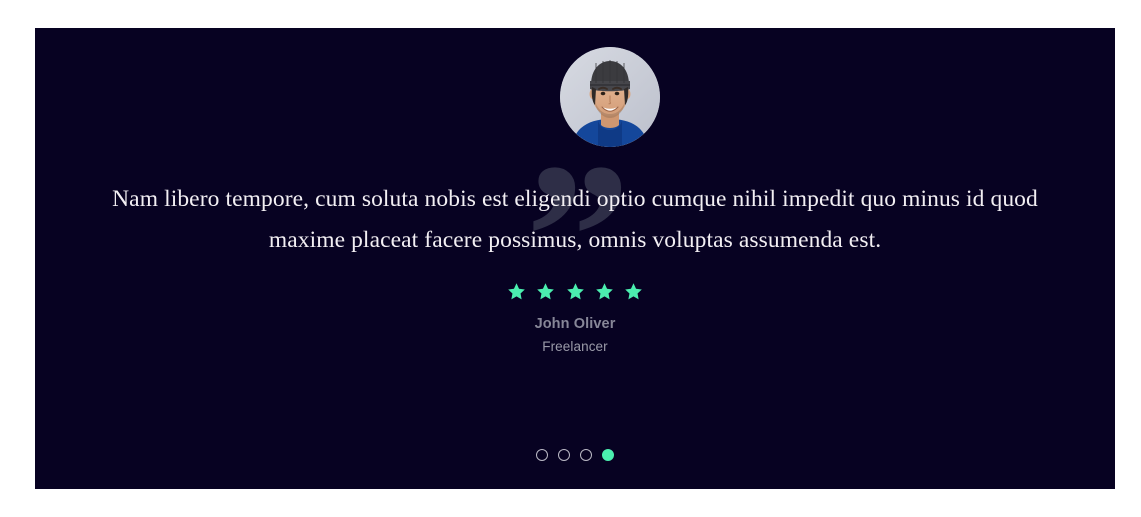 This screenshot has height=517, width=1141. I want to click on avatar, so click(610, 97).